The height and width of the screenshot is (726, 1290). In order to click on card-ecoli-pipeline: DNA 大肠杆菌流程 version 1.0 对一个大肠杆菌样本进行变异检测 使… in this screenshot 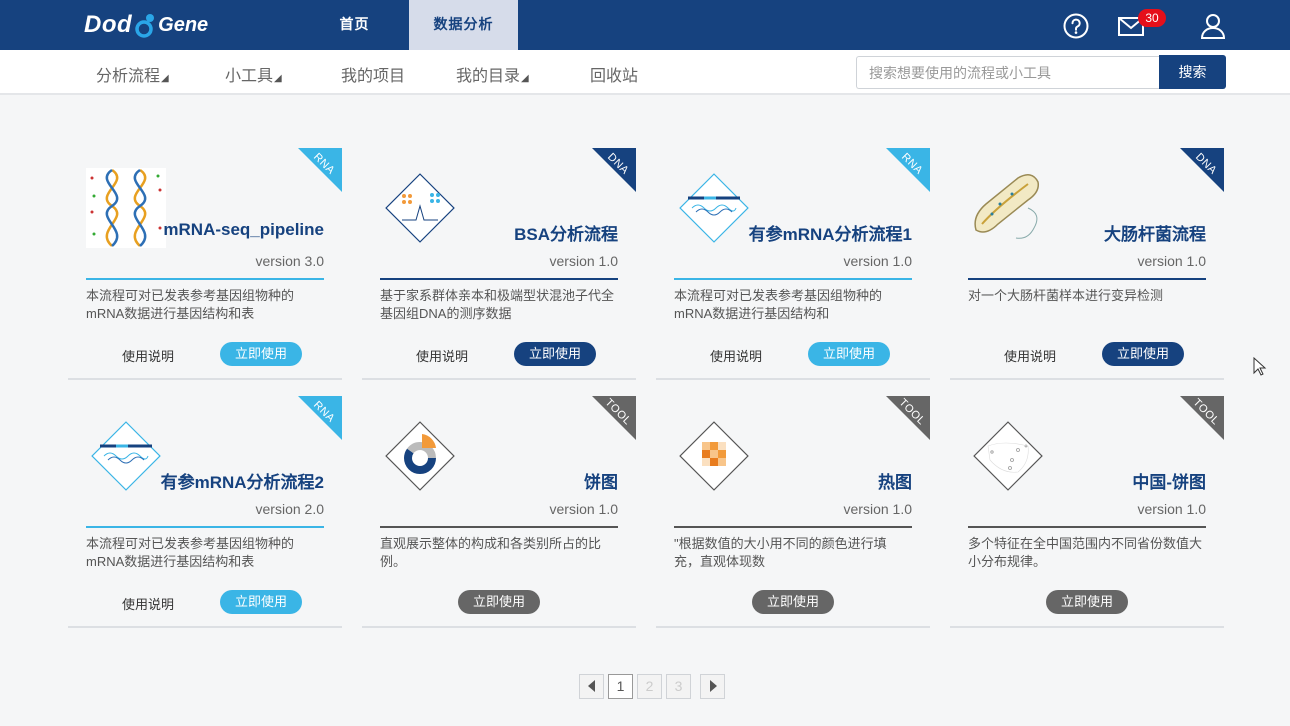, I will do `click(1087, 264)`.